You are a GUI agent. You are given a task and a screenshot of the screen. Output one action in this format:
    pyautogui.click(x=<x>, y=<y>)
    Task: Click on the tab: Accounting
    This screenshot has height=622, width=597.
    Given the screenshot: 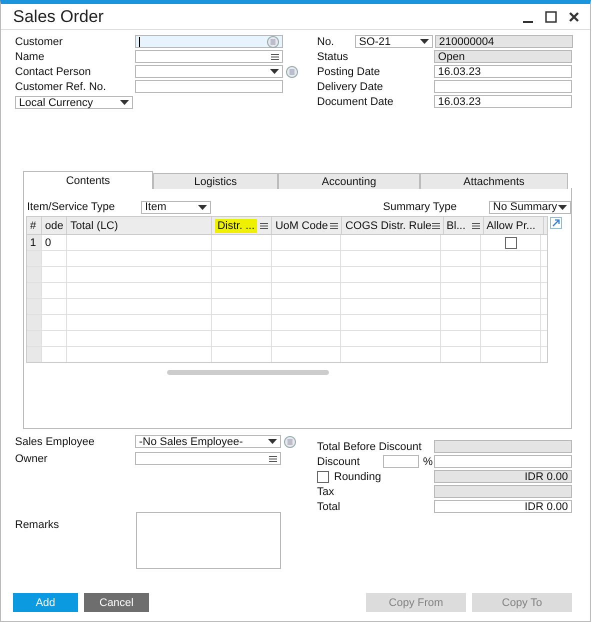 What is the action you would take?
    pyautogui.click(x=349, y=181)
    